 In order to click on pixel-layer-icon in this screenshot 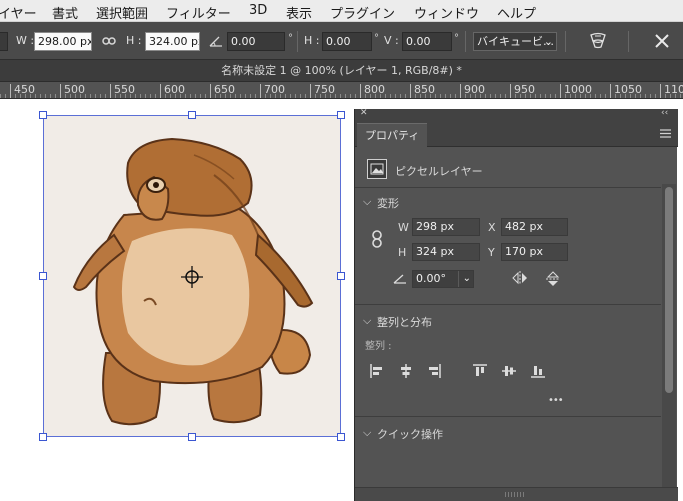, I will do `click(377, 169)`.